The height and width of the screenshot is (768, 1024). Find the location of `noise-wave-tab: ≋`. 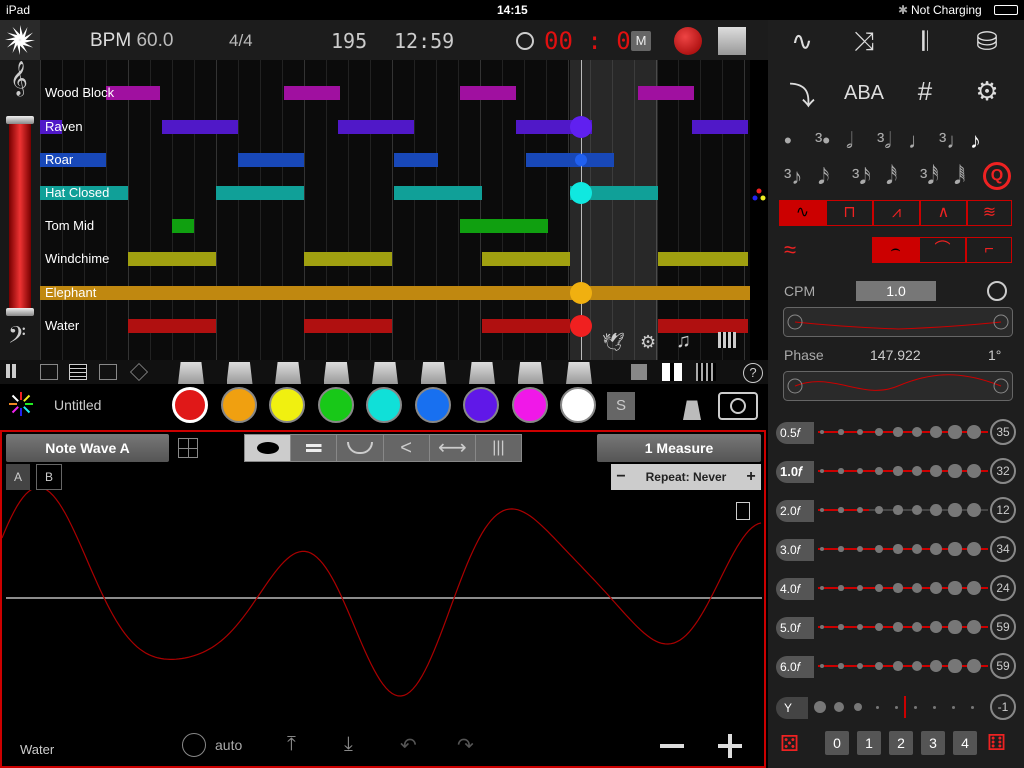

noise-wave-tab: ≋ is located at coordinates (989, 213).